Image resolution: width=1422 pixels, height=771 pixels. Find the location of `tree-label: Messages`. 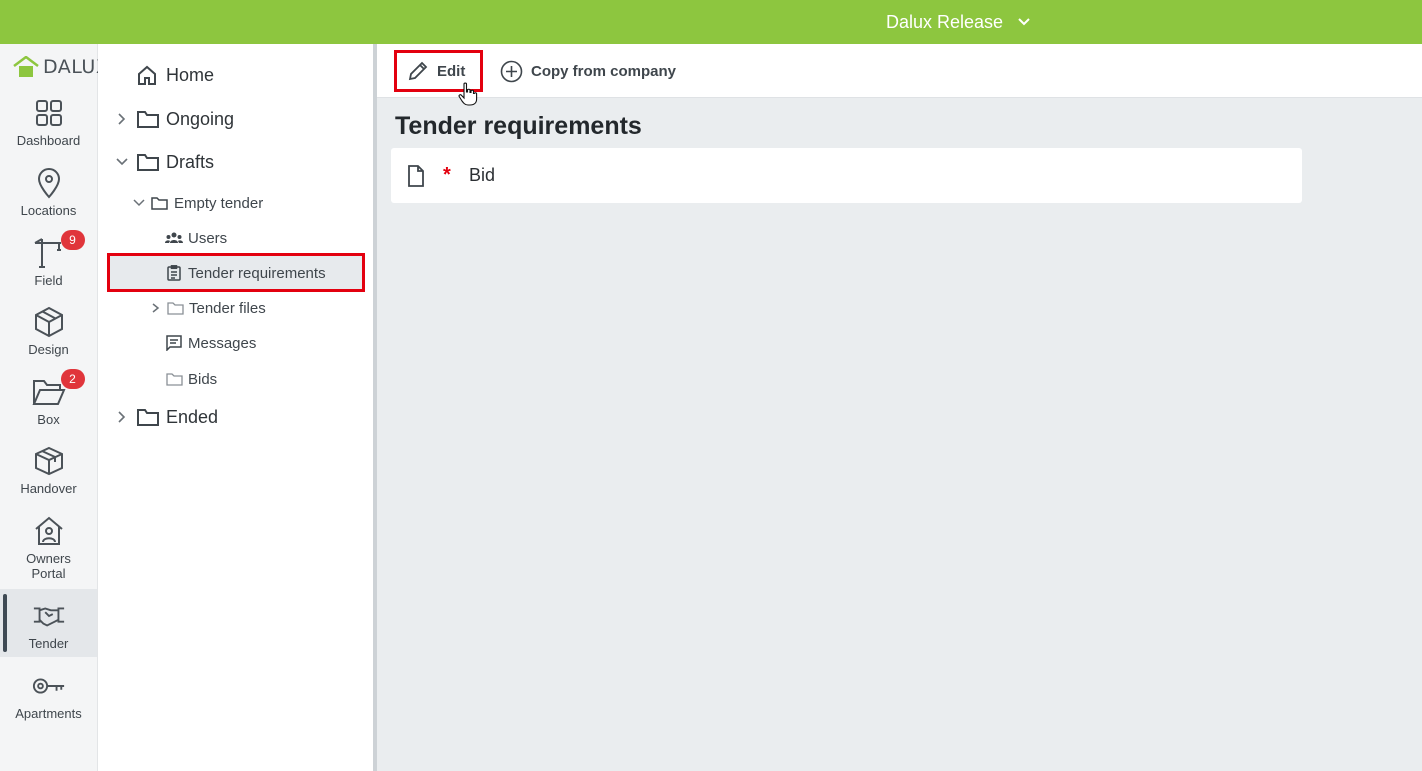

tree-label: Messages is located at coordinates (222, 343).